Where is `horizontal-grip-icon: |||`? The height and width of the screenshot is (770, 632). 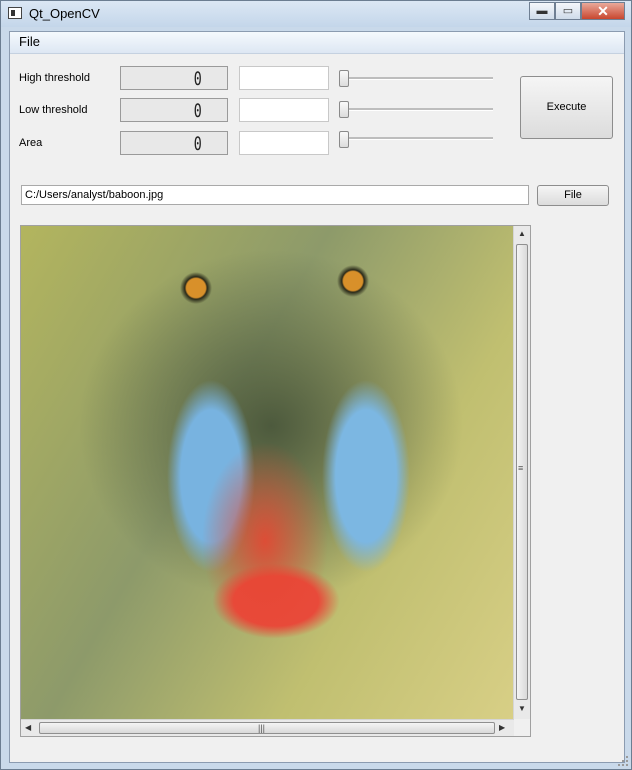 horizontal-grip-icon: ||| is located at coordinates (262, 728).